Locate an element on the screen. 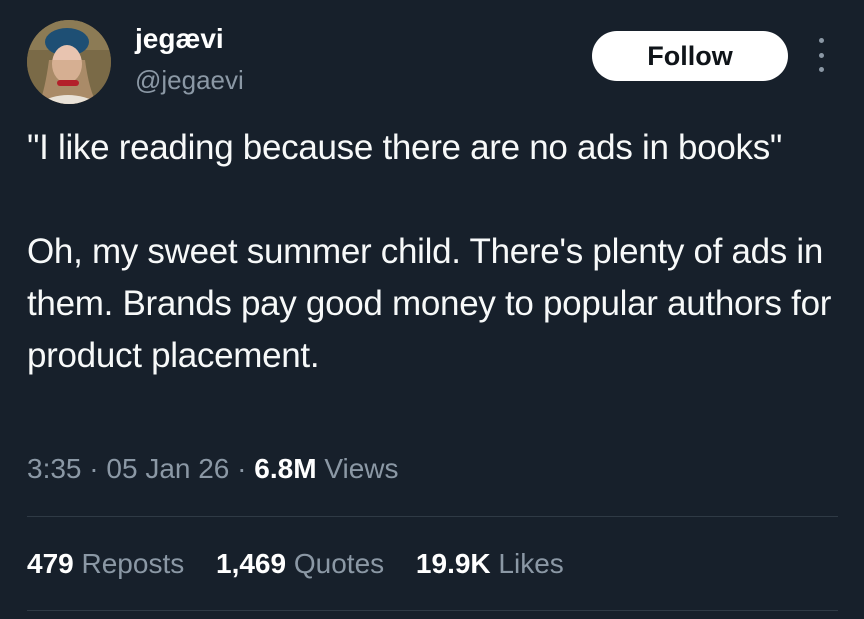 This screenshot has height=619, width=864. avatar-image is located at coordinates (69, 62).